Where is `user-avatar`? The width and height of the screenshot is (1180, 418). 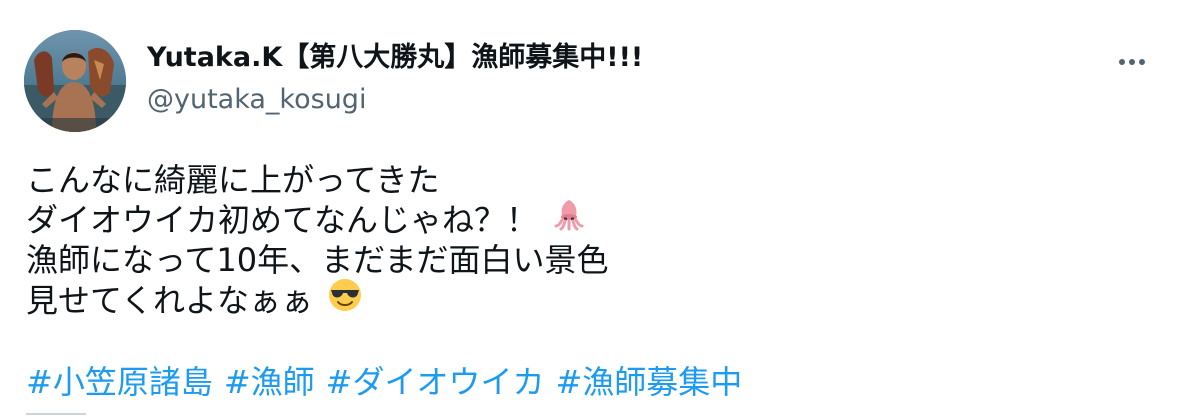
user-avatar is located at coordinates (75, 81).